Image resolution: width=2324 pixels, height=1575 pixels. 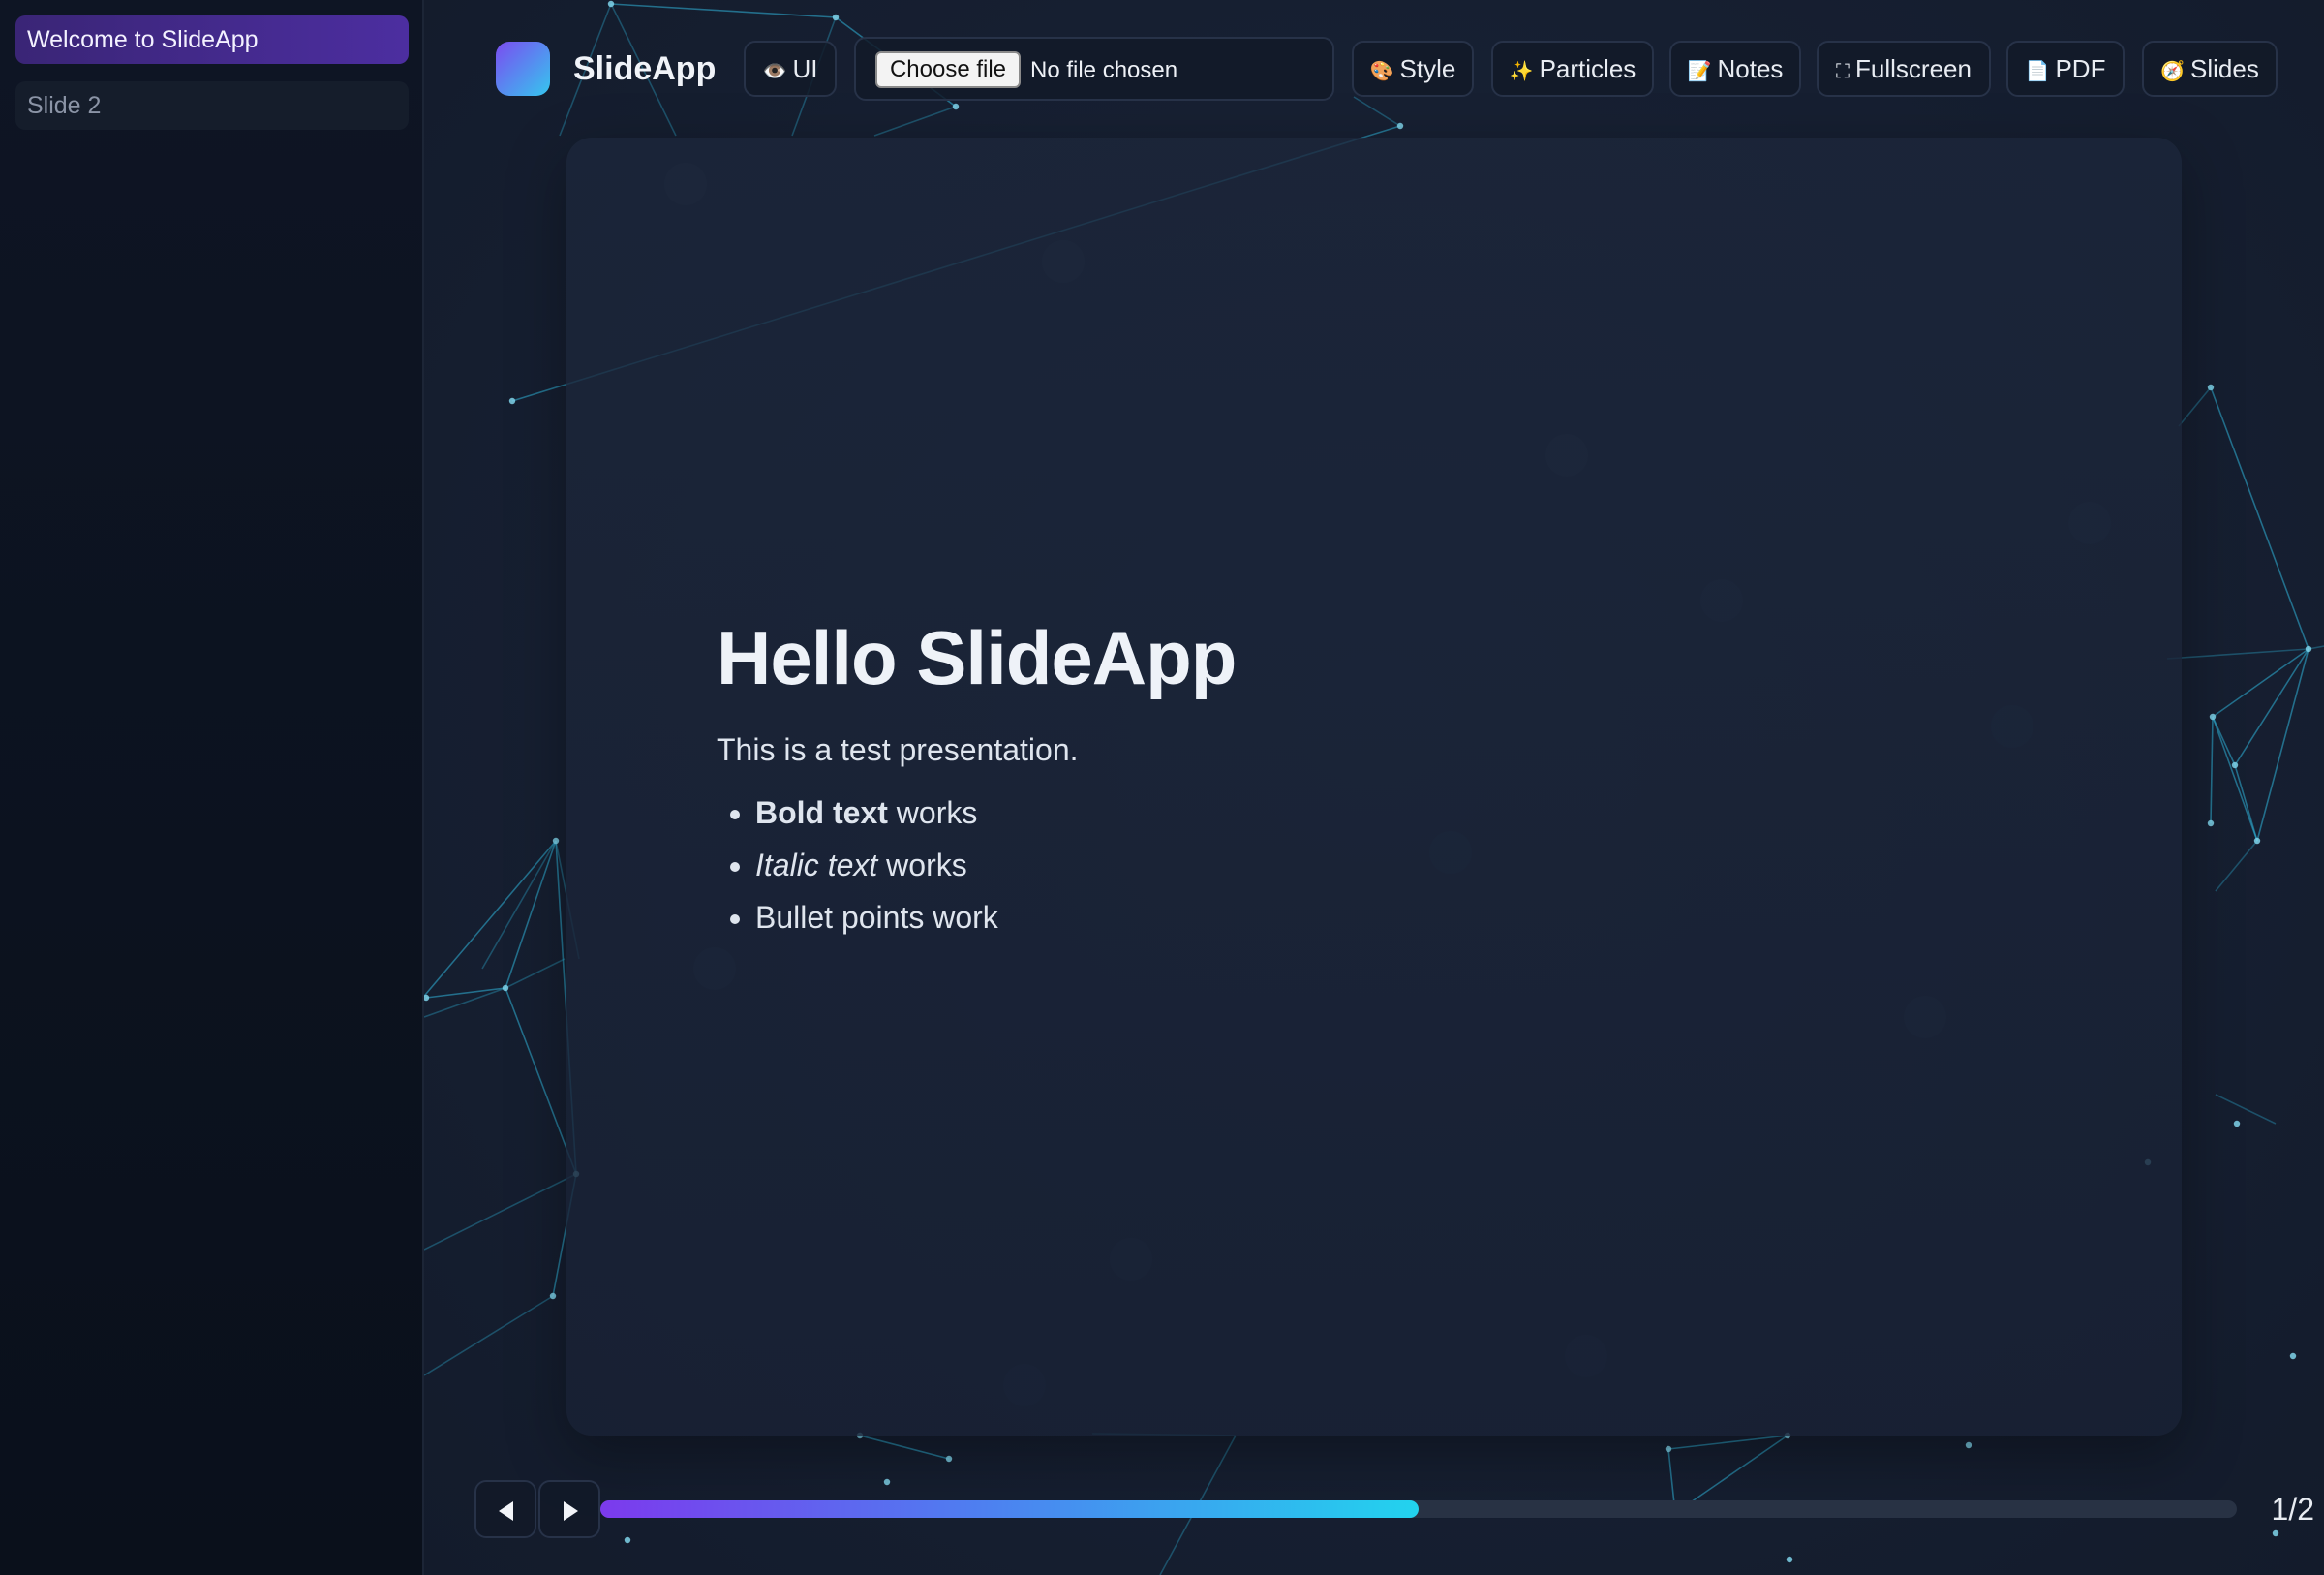 What do you see at coordinates (1413, 69) in the screenshot?
I see `style-button: 🎨 Style` at bounding box center [1413, 69].